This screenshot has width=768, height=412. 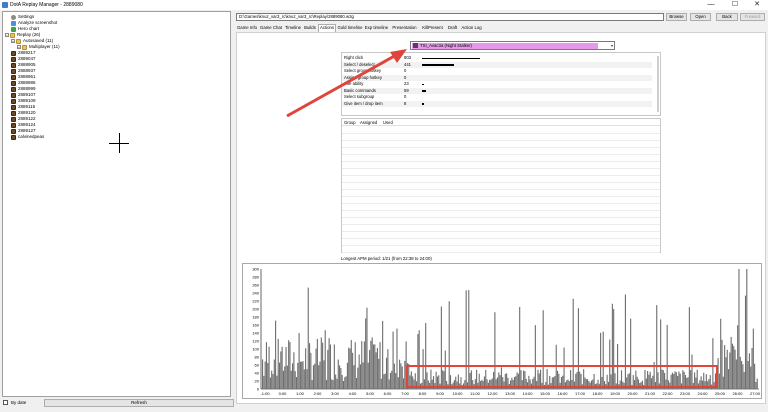 What do you see at coordinates (31, 136) in the screenshot?
I see `tree-item-label: calvinedpeas` at bounding box center [31, 136].